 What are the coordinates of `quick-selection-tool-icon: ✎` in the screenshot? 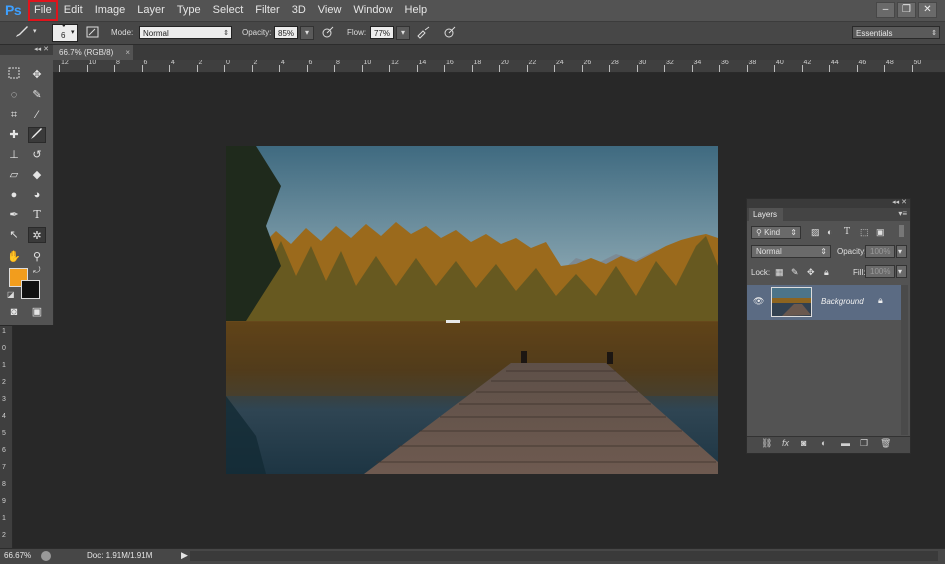 It's located at (37, 95).